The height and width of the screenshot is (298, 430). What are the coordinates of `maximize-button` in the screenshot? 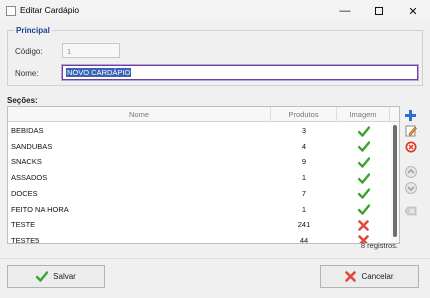 It's located at (379, 11).